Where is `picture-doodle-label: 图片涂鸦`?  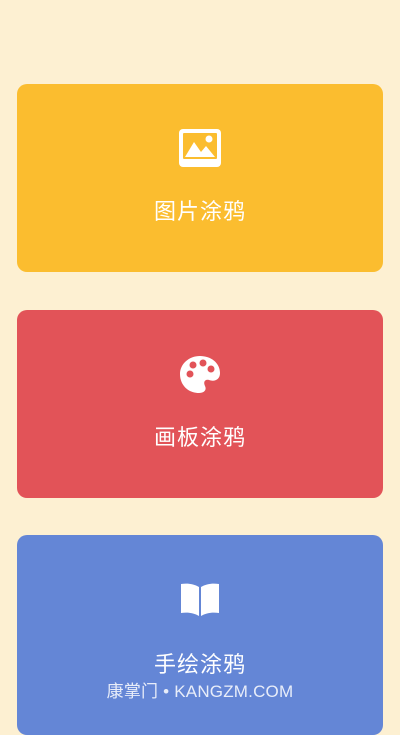 picture-doodle-label: 图片涂鸦 is located at coordinates (199, 212).